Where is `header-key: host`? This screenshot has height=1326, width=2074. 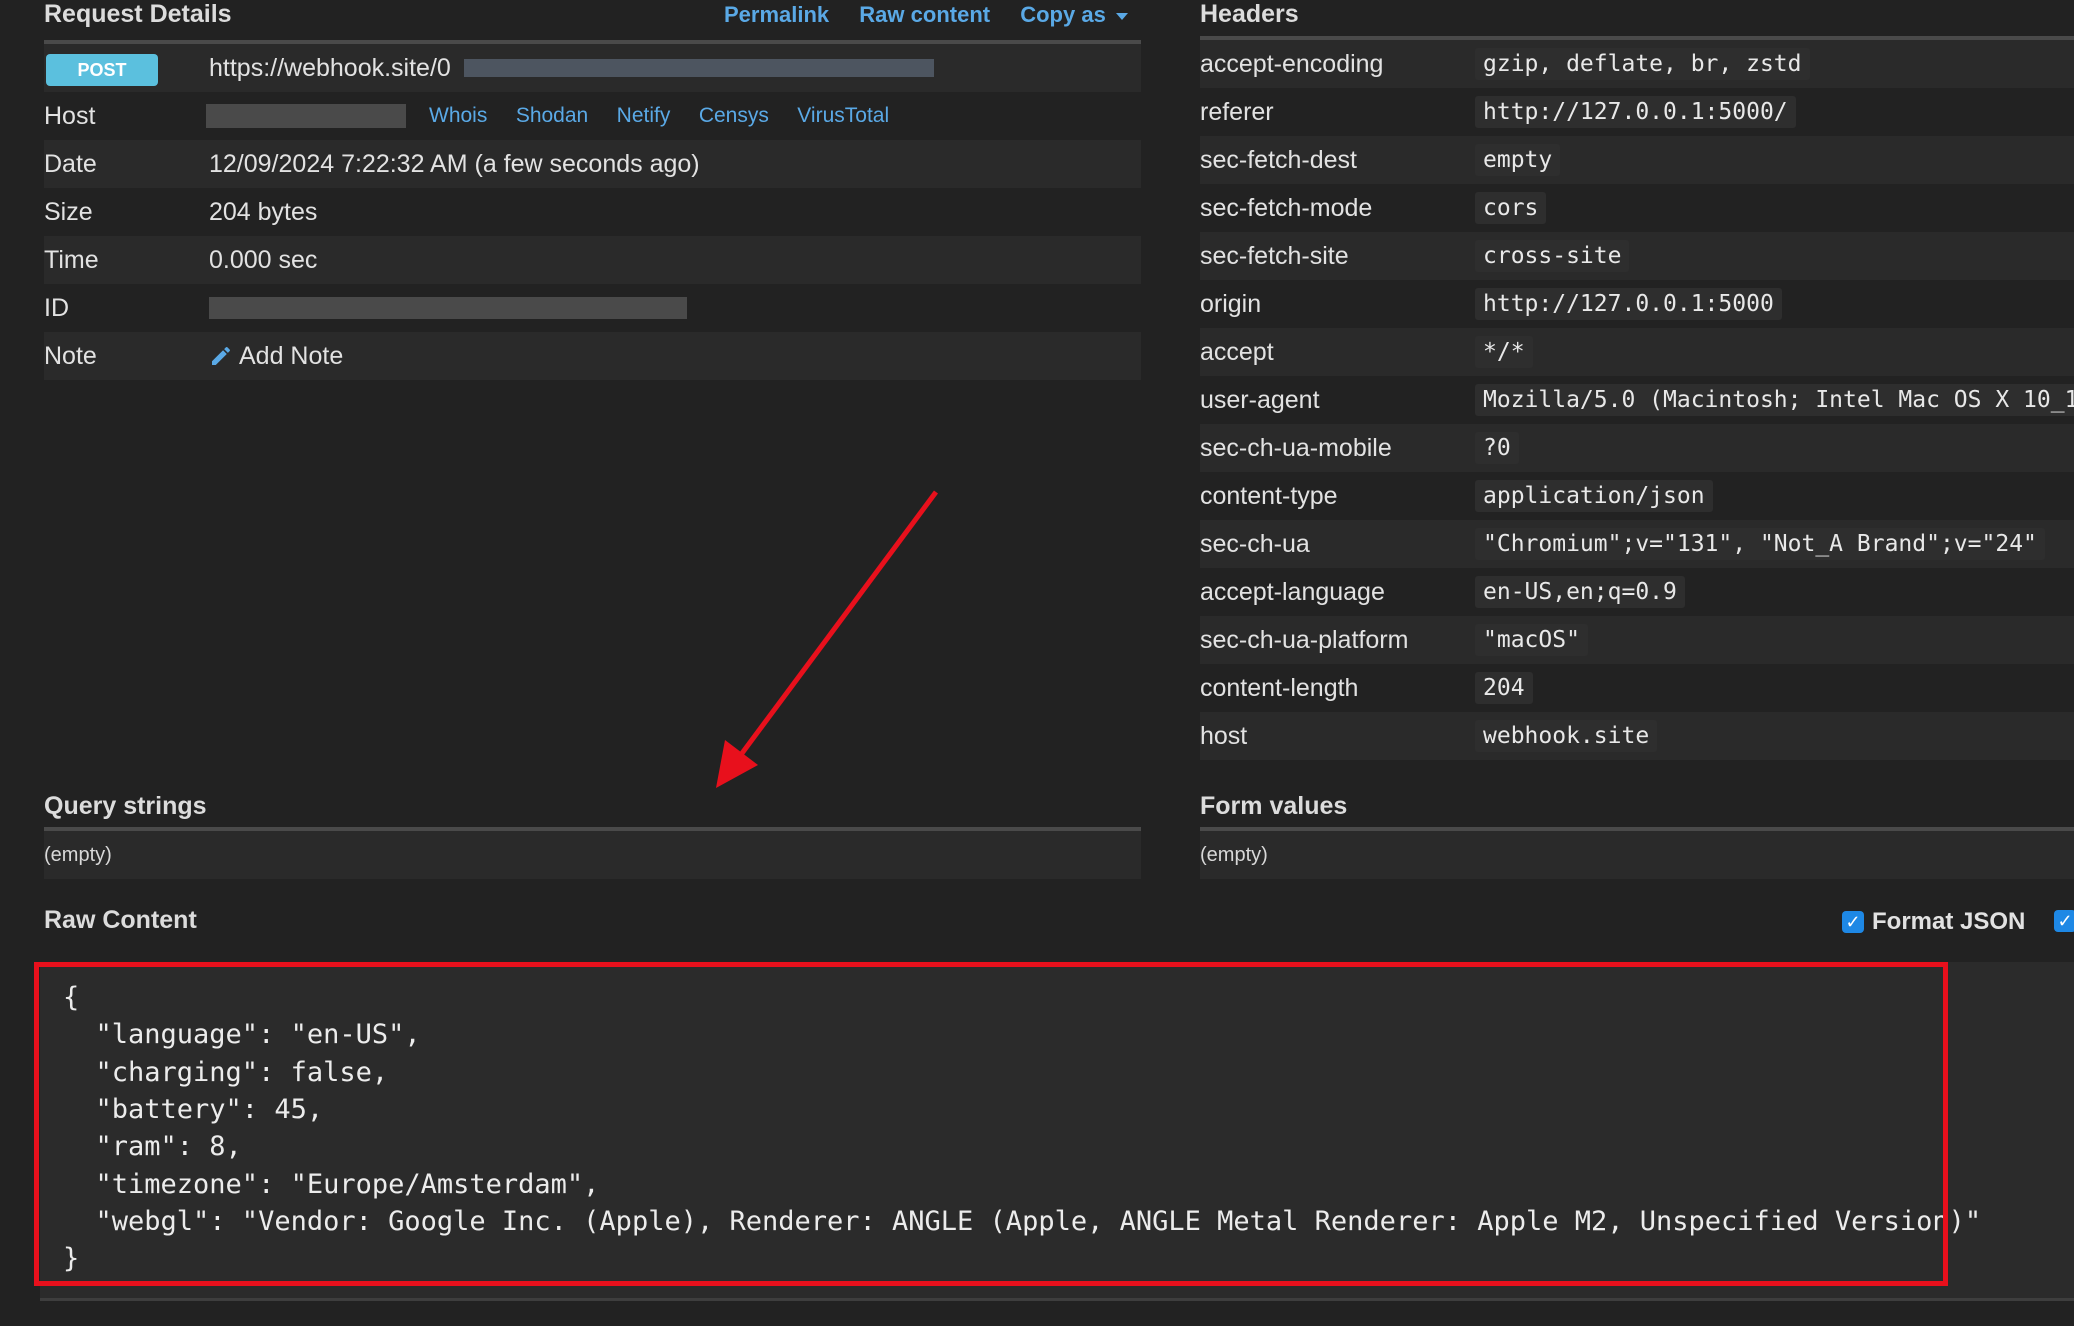
header-key: host is located at coordinates (1224, 736).